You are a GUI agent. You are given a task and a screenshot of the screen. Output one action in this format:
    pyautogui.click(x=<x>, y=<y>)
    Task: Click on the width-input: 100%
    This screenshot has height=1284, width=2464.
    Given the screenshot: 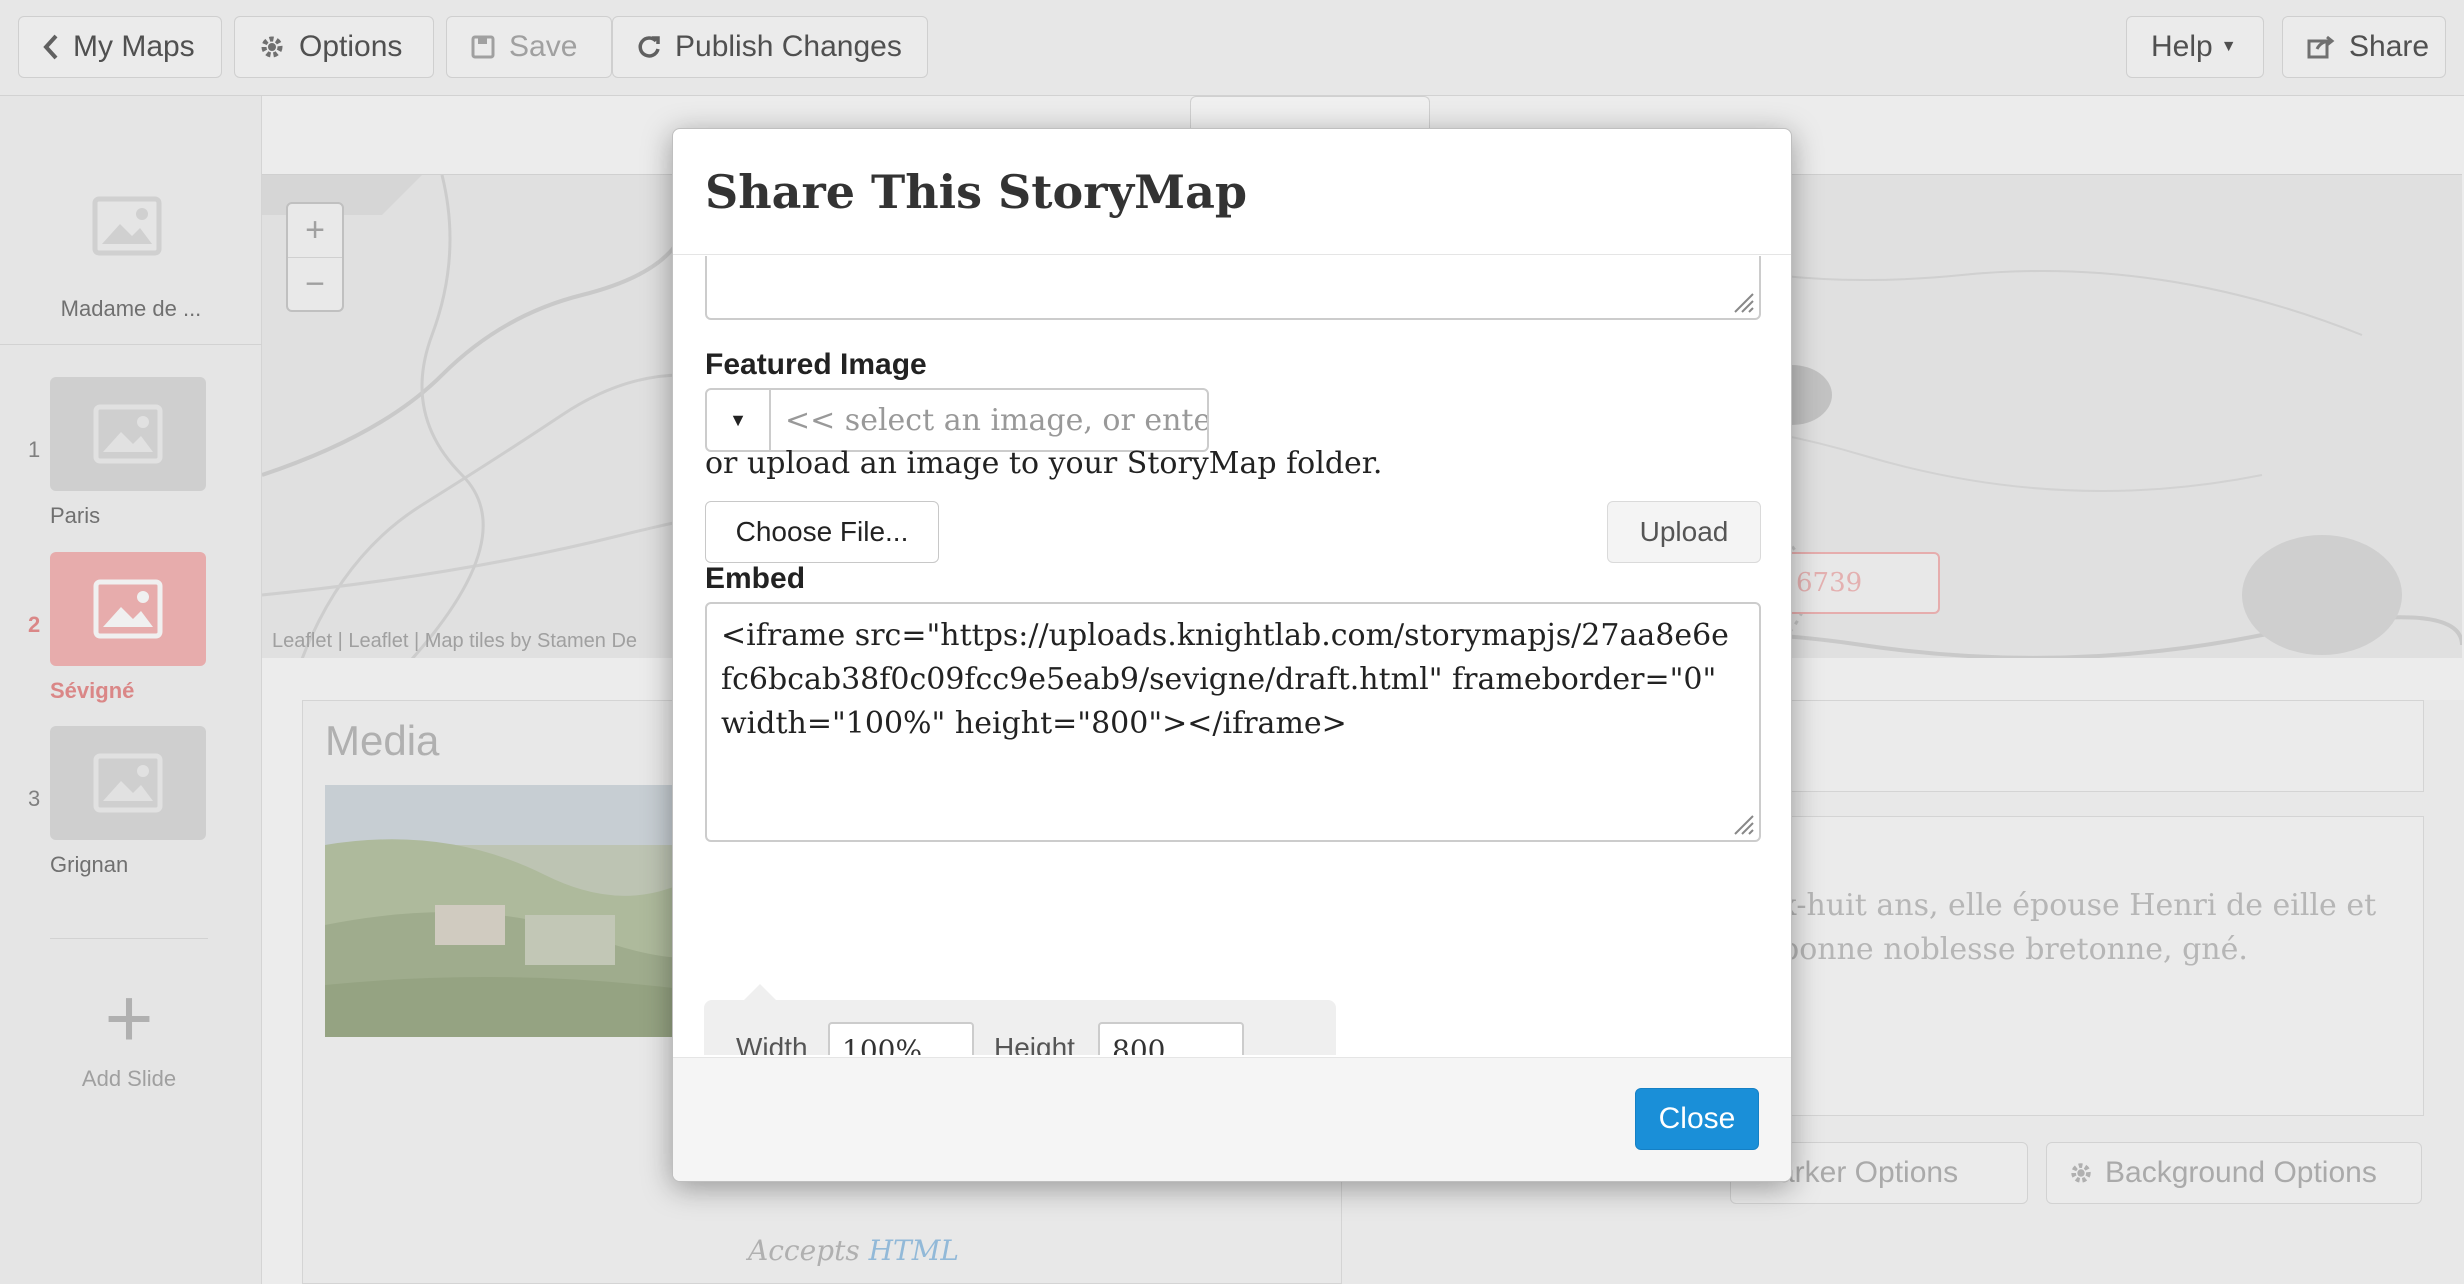 What is the action you would take?
    pyautogui.click(x=901, y=1038)
    